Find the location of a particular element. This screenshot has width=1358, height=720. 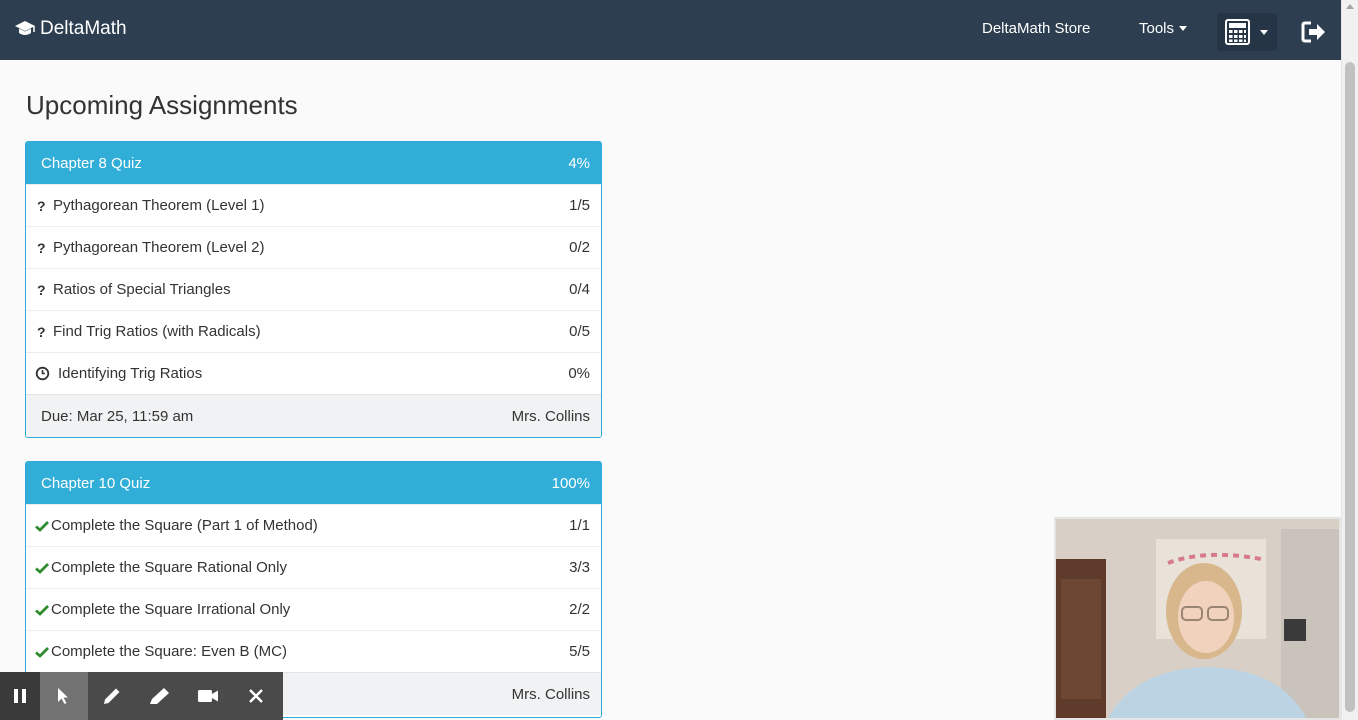

recording-toolbar is located at coordinates (141, 696).